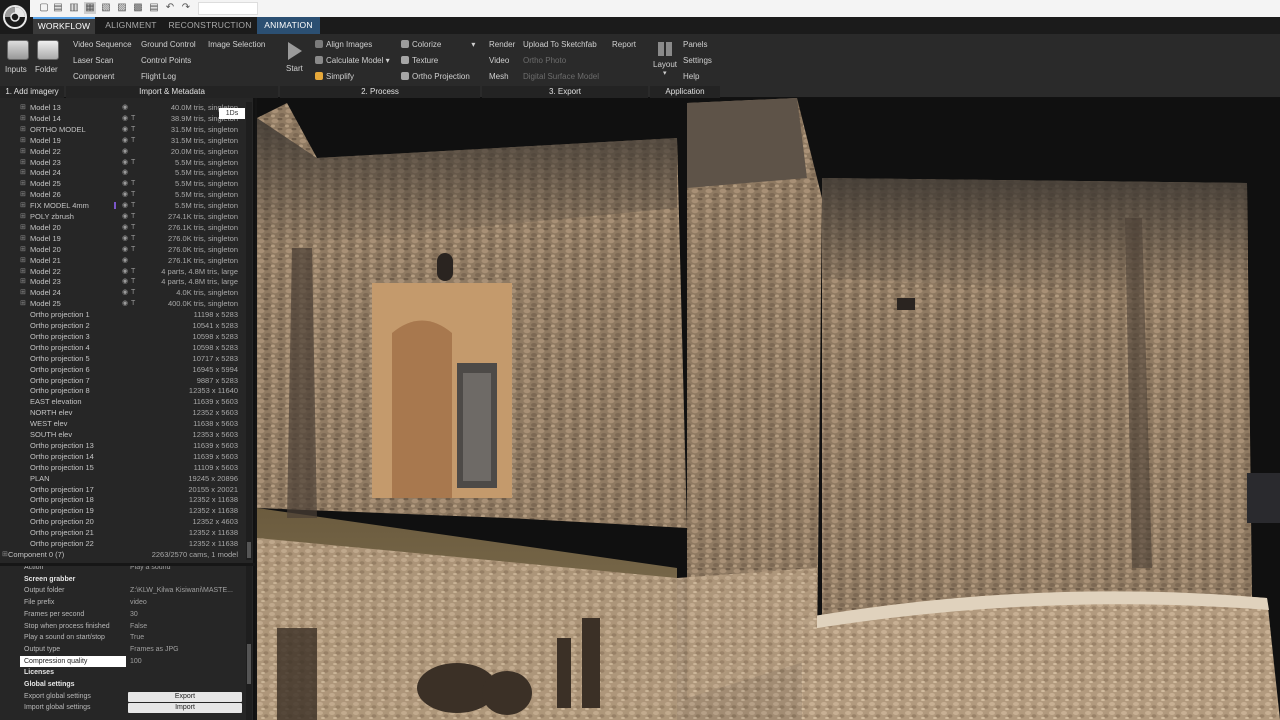  I want to click on tree-item: SOUTH elev 12353 x 5603, so click(122, 434).